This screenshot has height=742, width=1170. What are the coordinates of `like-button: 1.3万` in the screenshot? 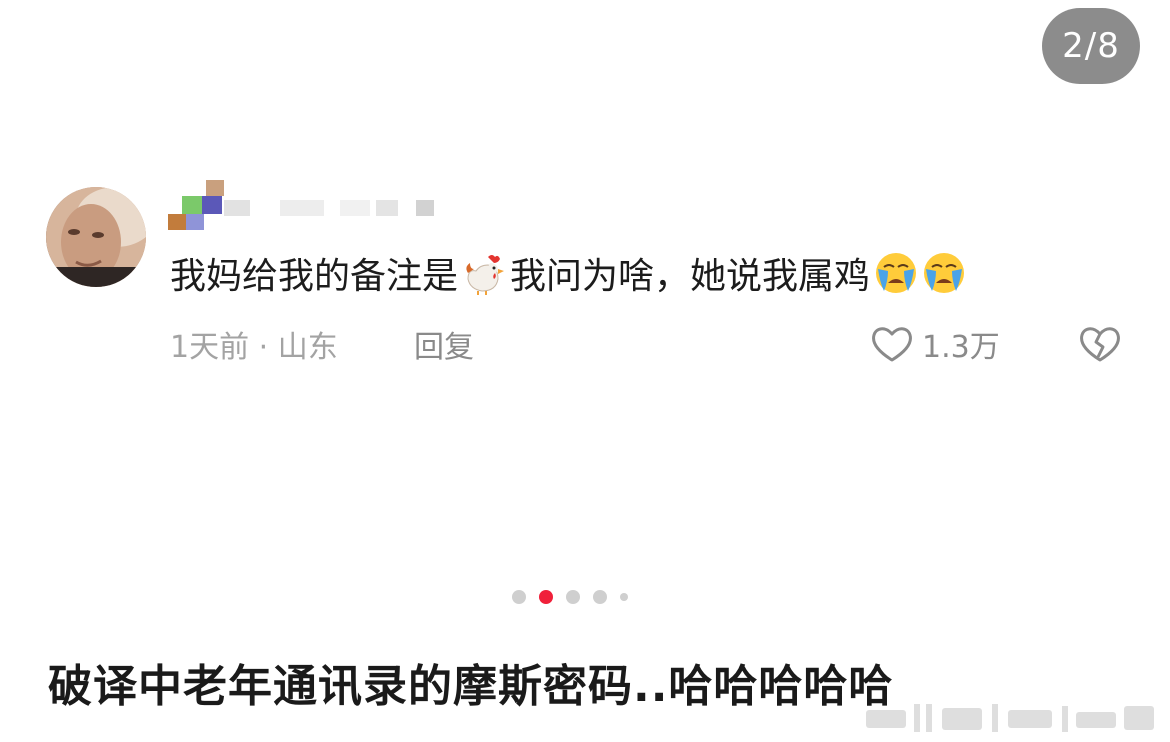 It's located at (935, 344).